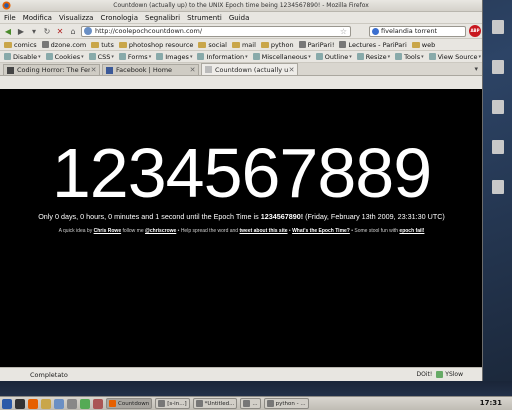 The image size is (512, 410). Describe the element at coordinates (155, 45) in the screenshot. I see `bookmark-photoshop: photoshop resource` at that location.